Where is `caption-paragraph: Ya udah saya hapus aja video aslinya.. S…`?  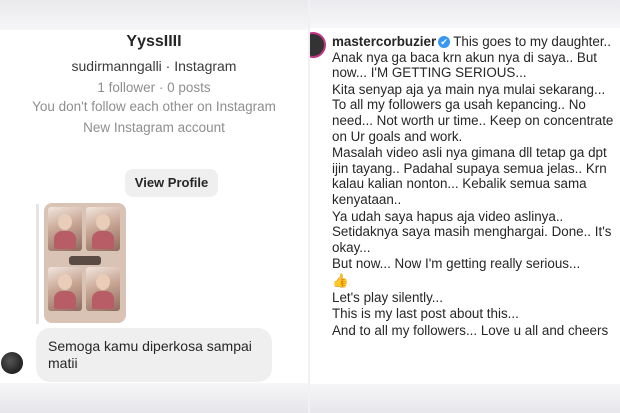
caption-paragraph: Ya udah saya hapus aja video aslinya.. S… is located at coordinates (472, 231).